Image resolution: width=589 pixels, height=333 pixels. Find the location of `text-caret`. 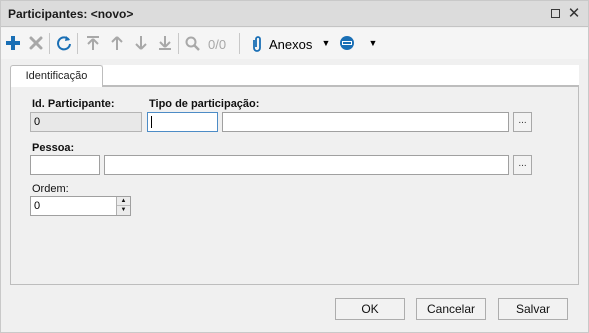

text-caret is located at coordinates (151, 122).